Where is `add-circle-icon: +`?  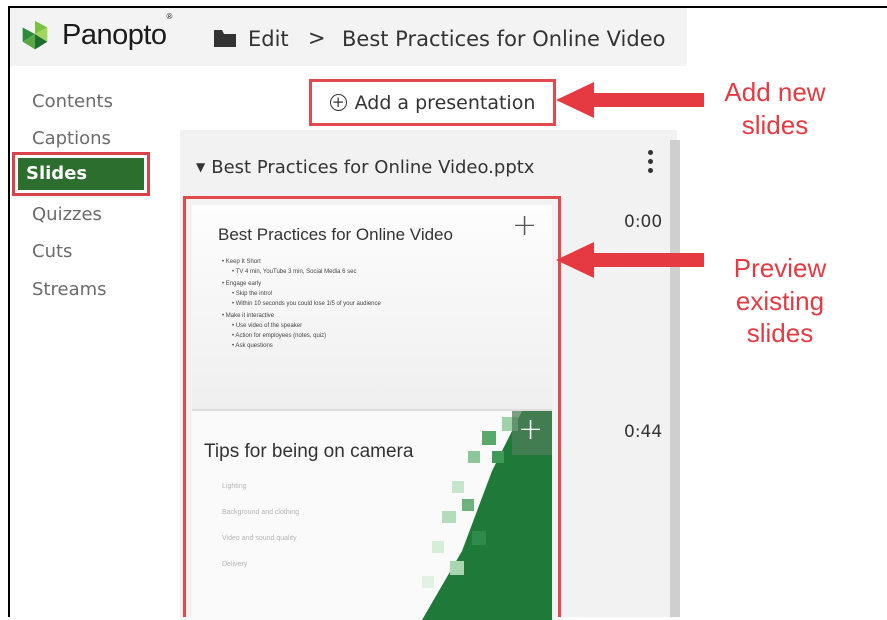
add-circle-icon: + is located at coordinates (338, 102).